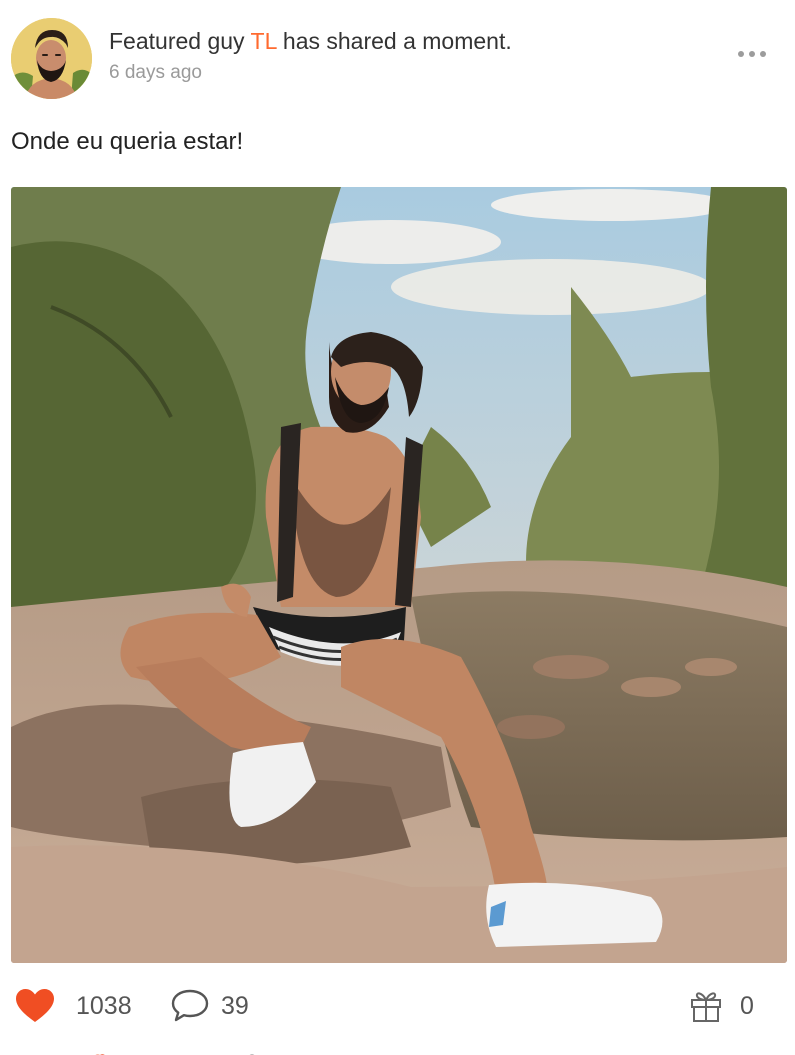 This screenshot has height=1055, width=795. What do you see at coordinates (35, 1005) in the screenshot?
I see `heart-icon` at bounding box center [35, 1005].